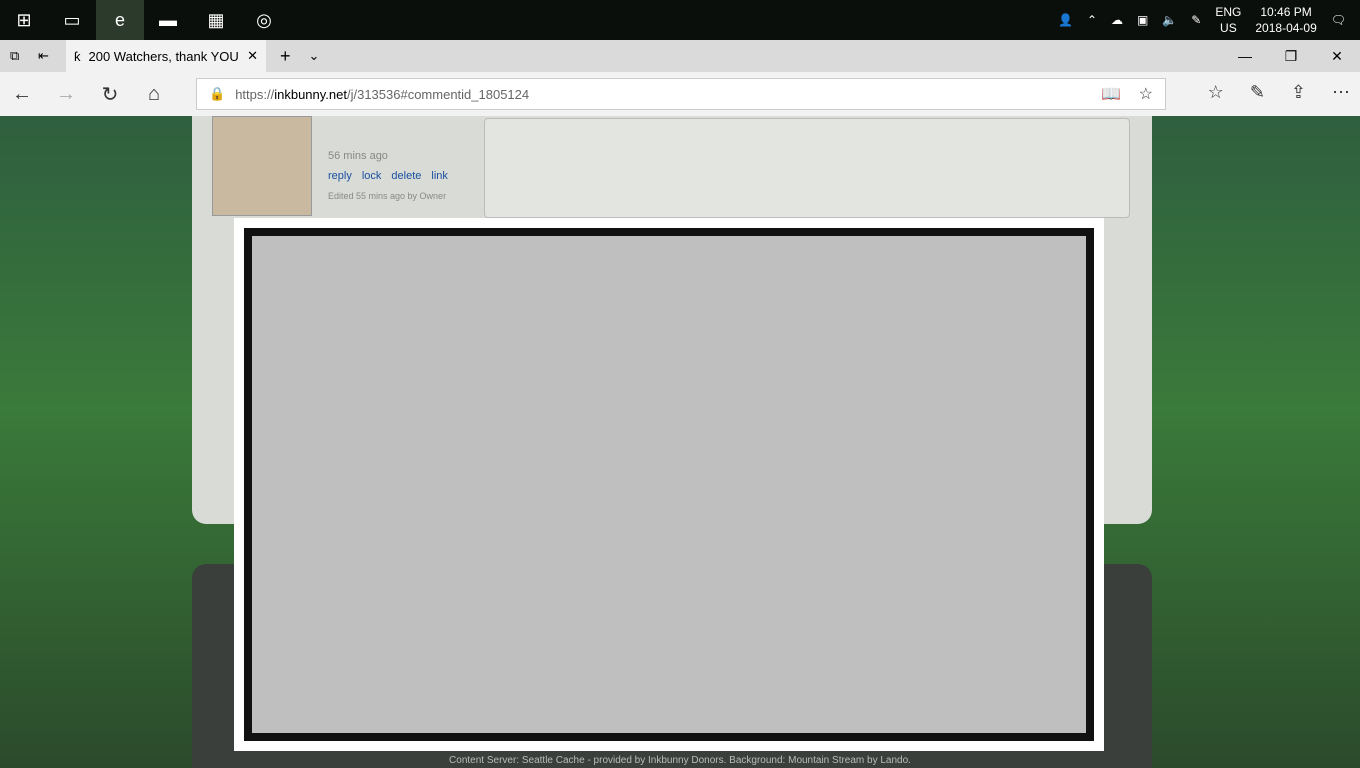  I want to click on favorite-star-icon: ☆, so click(1146, 94).